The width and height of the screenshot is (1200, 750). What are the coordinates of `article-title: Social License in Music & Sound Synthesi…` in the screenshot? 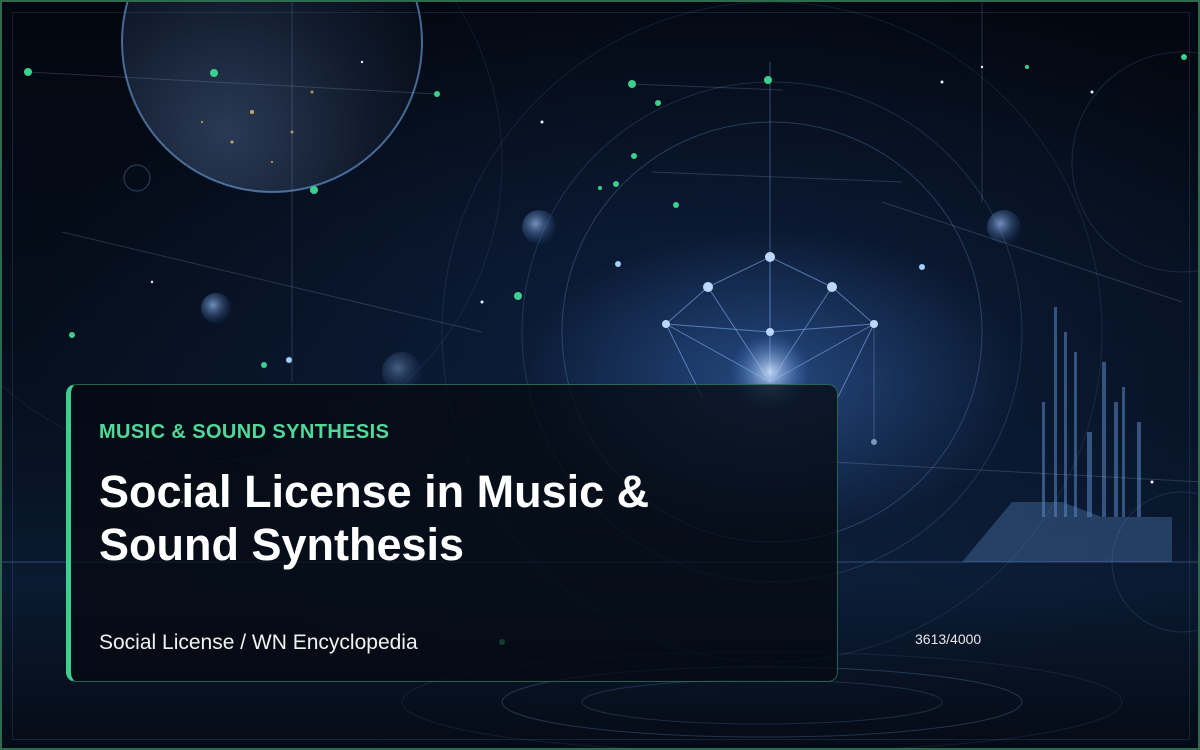 It's located at (374, 518).